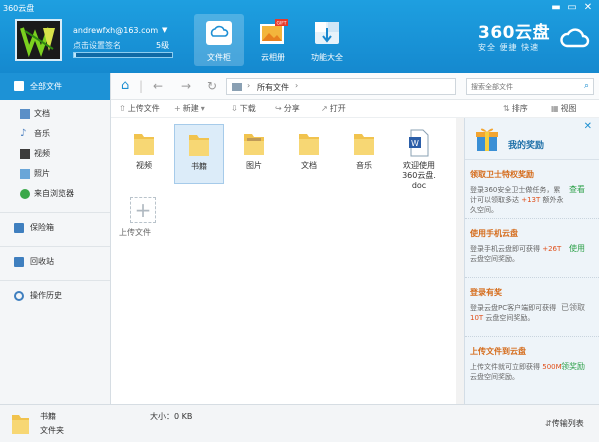 The width and height of the screenshot is (599, 442). Describe the element at coordinates (247, 108) in the screenshot. I see `download-label: 下载` at that location.